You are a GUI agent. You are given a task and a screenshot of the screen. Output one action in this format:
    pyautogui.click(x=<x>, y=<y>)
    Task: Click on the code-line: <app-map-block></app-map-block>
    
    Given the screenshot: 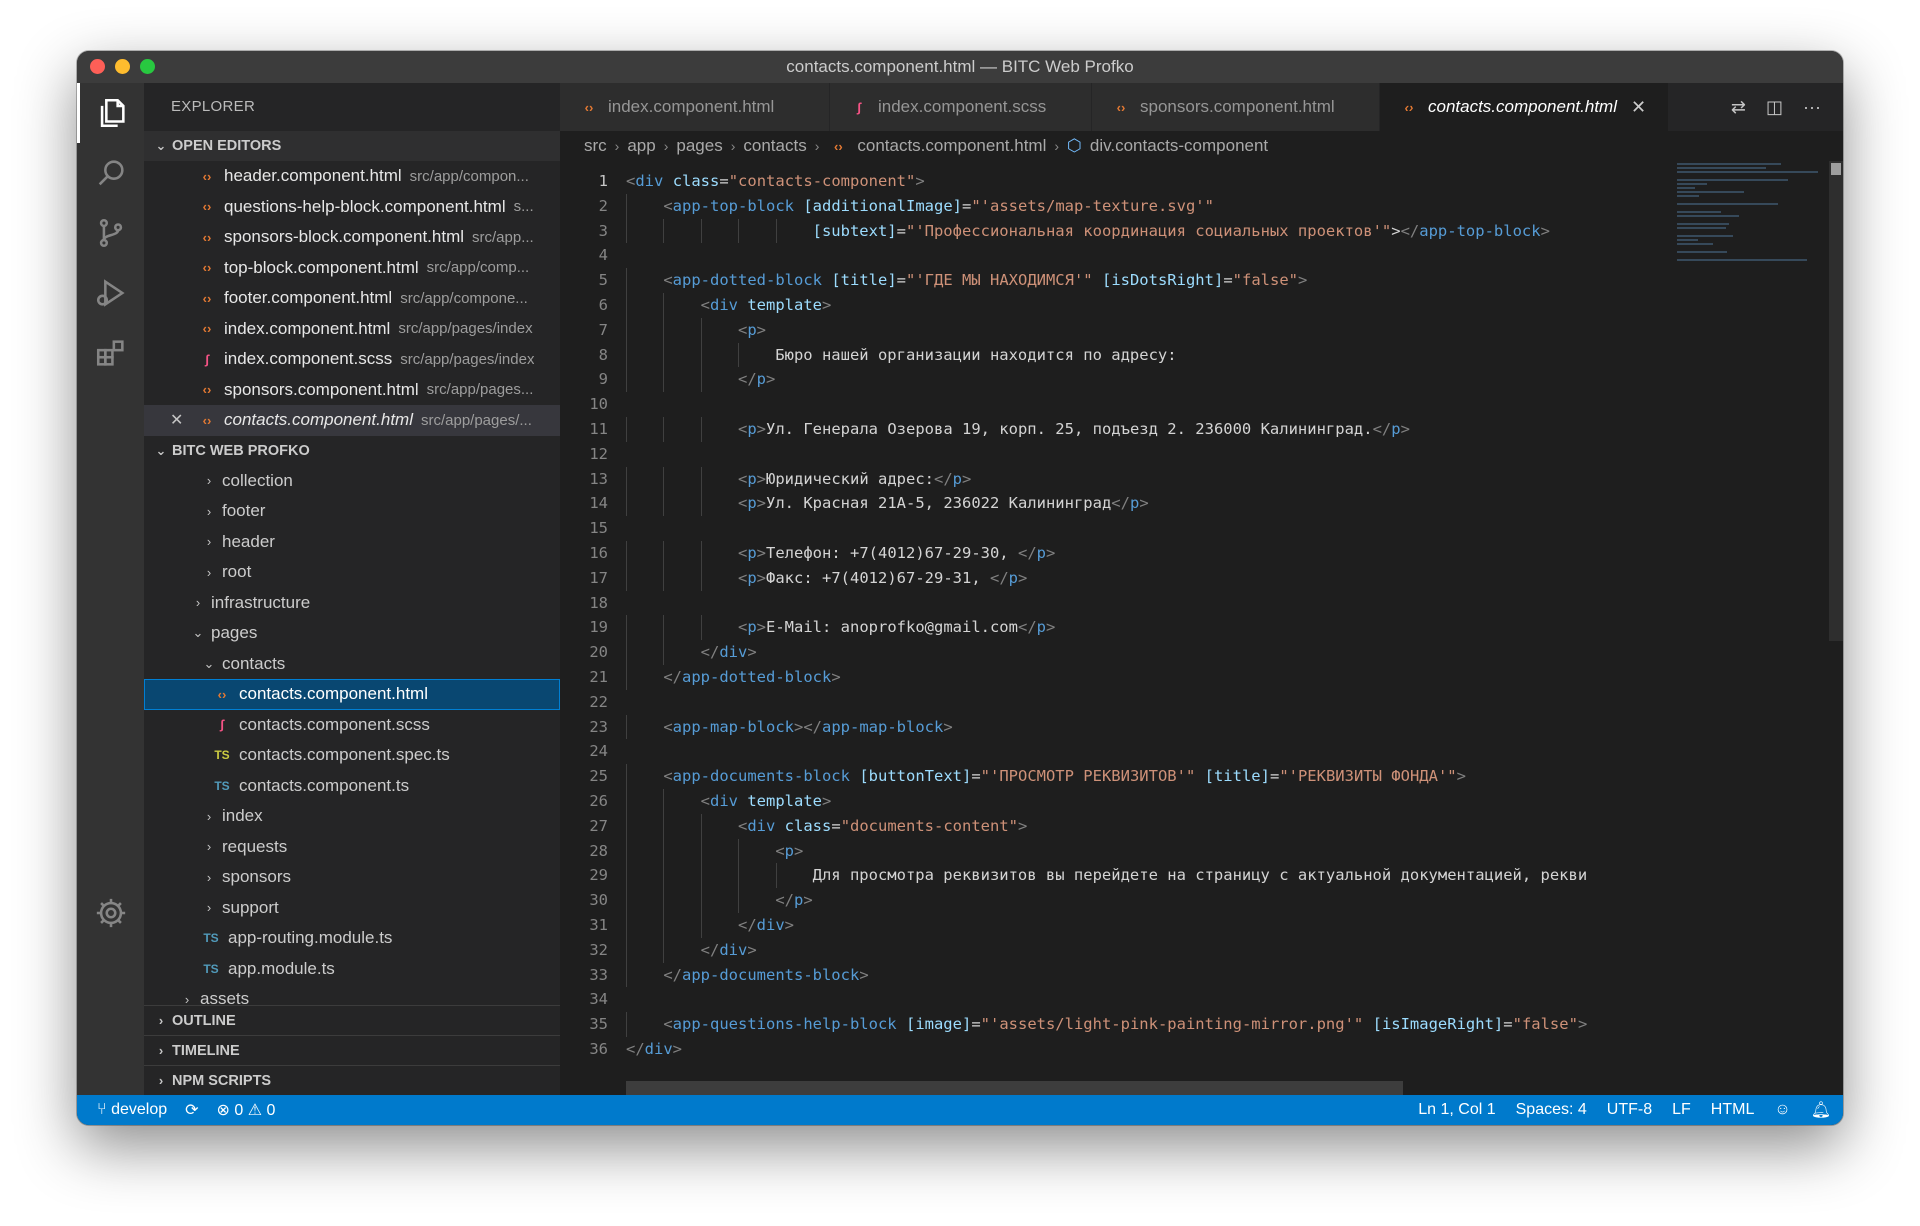 What is the action you would take?
    pyautogui.click(x=1149, y=727)
    